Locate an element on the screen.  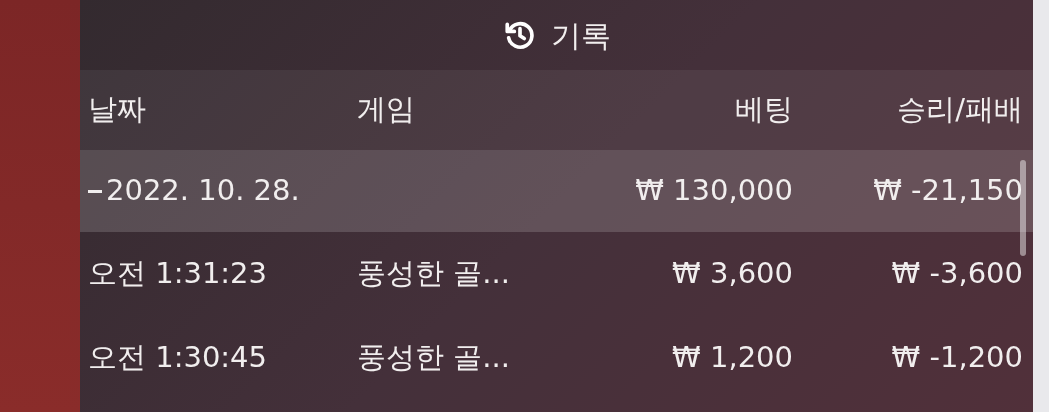
table-cell-text: ₩ 130,000 is located at coordinates (714, 191).